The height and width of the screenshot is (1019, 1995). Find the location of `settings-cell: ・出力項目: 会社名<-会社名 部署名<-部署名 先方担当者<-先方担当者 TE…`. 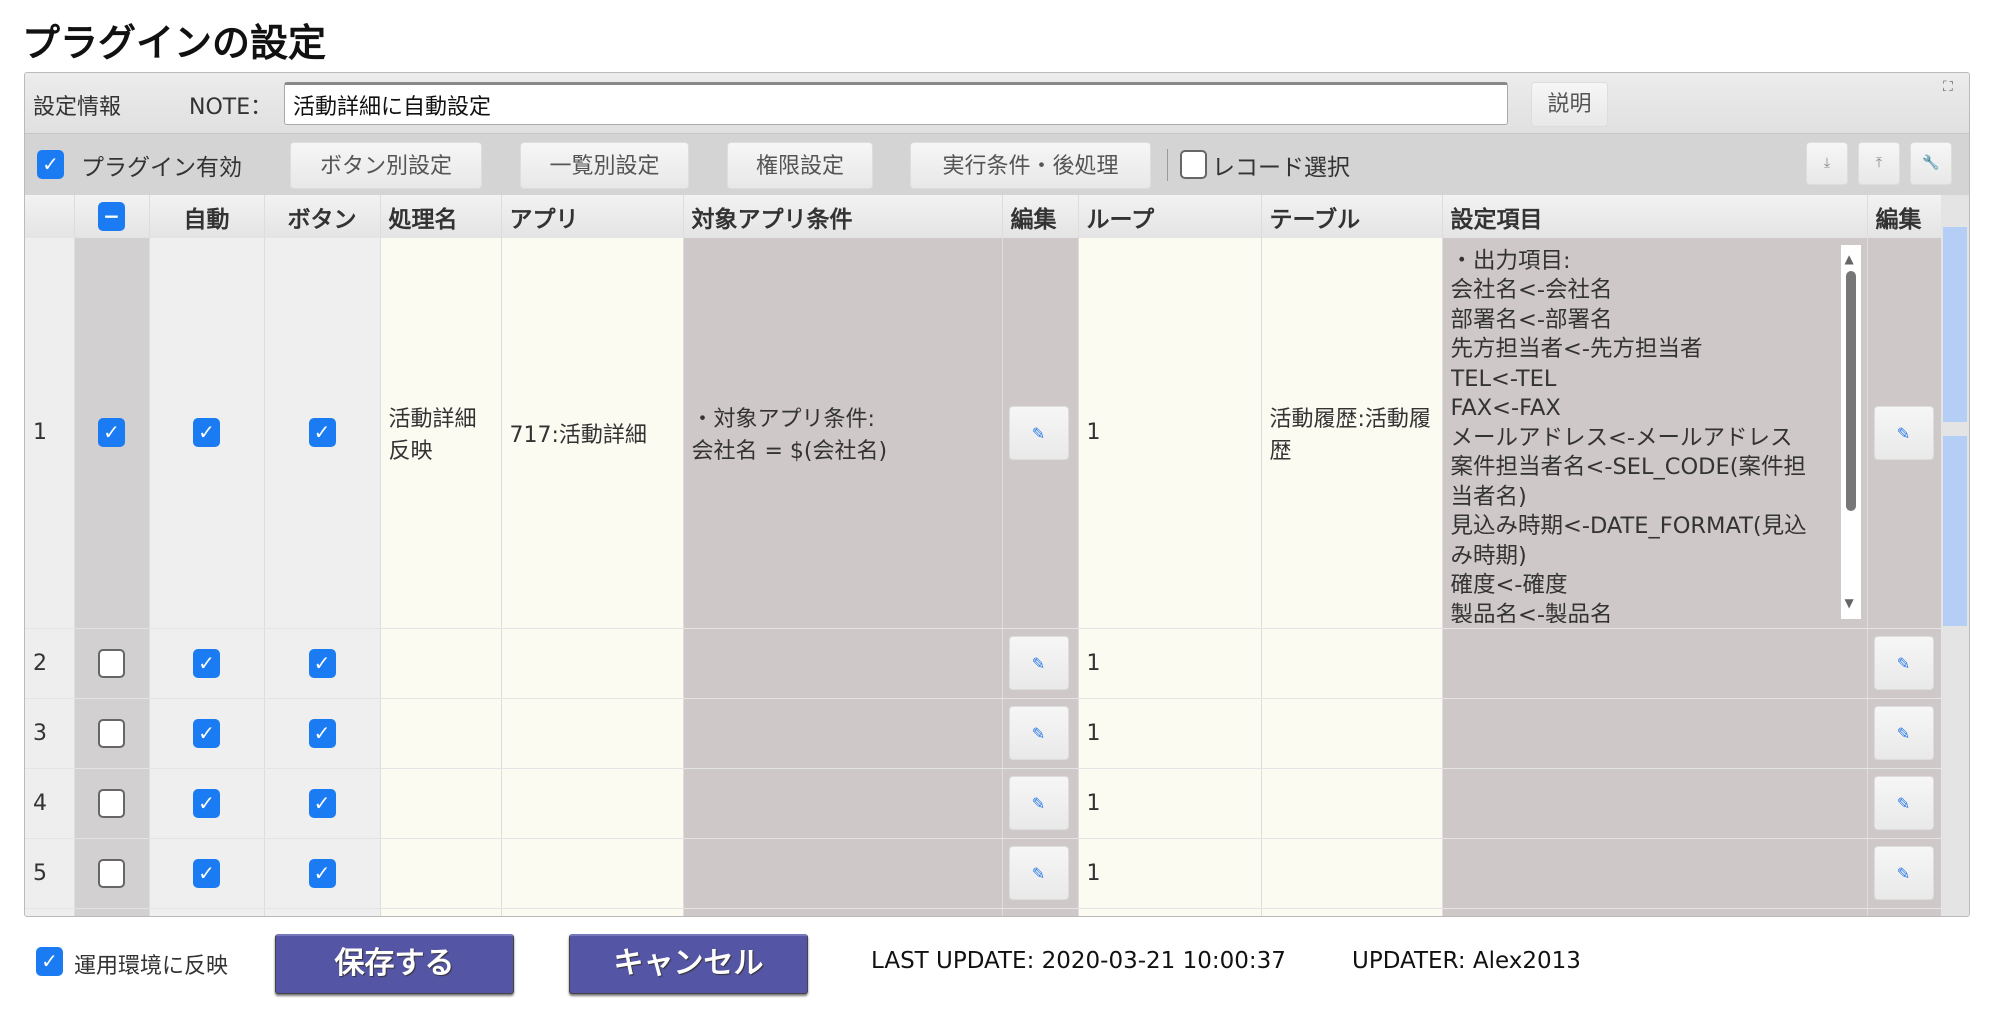

settings-cell: ・出力項目: 会社名<-会社名 部署名<-部署名 先方担当者<-先方担当者 TE… is located at coordinates (1655, 433).